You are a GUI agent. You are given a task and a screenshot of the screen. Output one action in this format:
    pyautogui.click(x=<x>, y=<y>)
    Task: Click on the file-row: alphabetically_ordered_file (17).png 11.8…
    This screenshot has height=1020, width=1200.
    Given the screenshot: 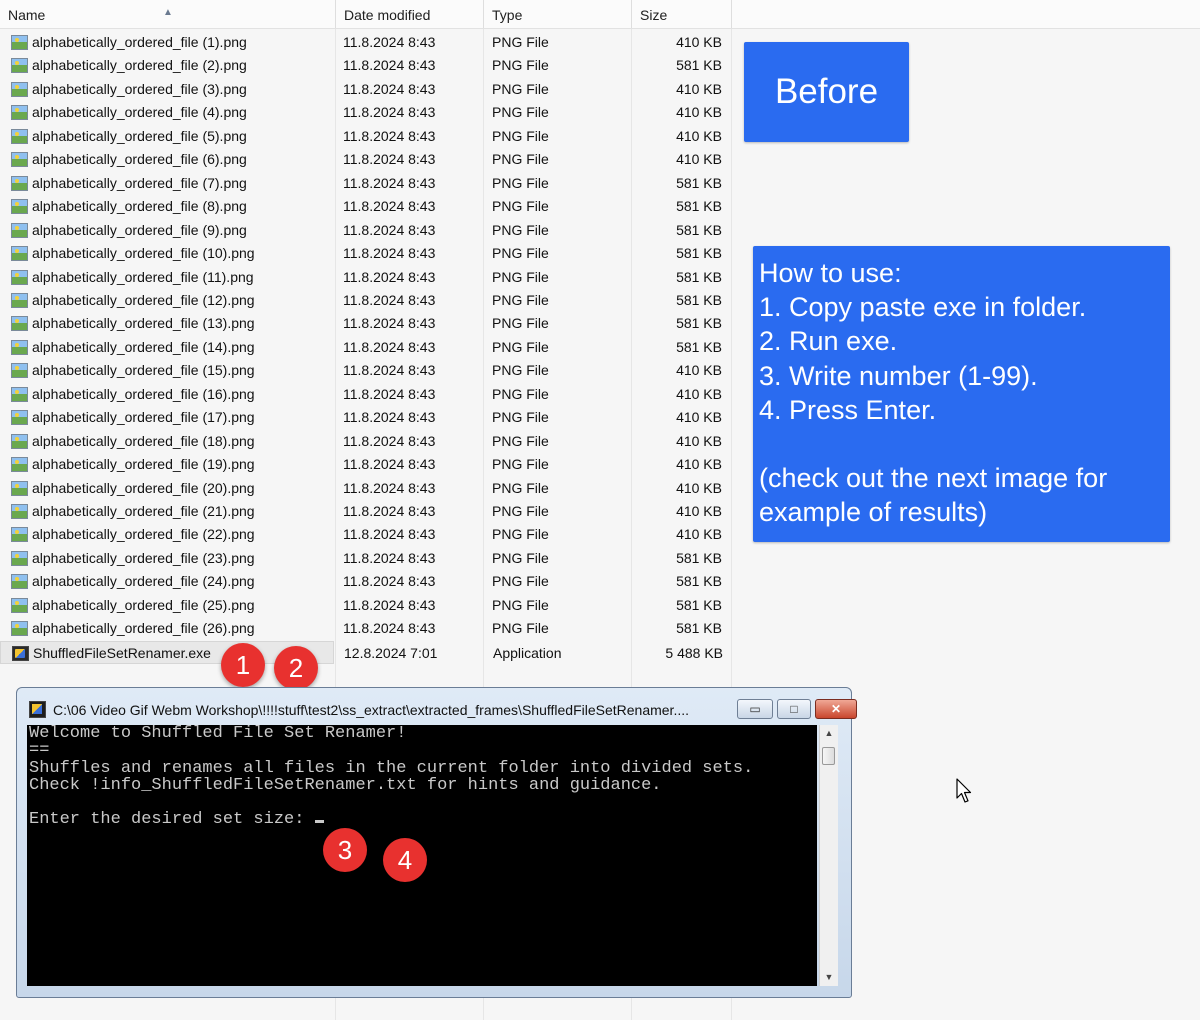 What is the action you would take?
    pyautogui.click(x=367, y=417)
    